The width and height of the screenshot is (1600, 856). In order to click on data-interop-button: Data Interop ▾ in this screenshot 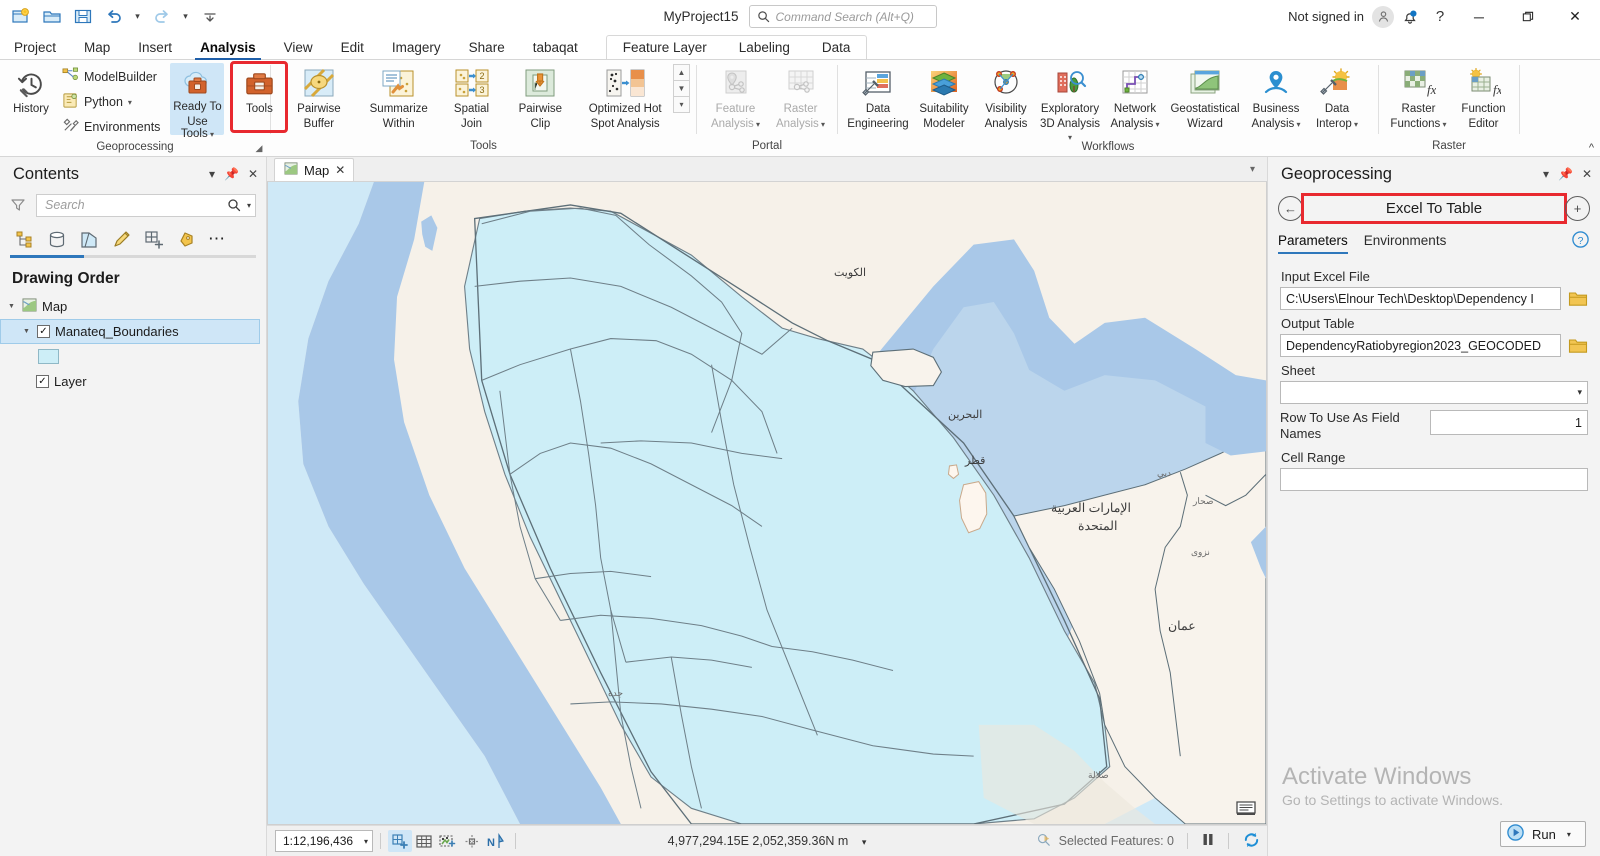, I will do `click(1337, 97)`.